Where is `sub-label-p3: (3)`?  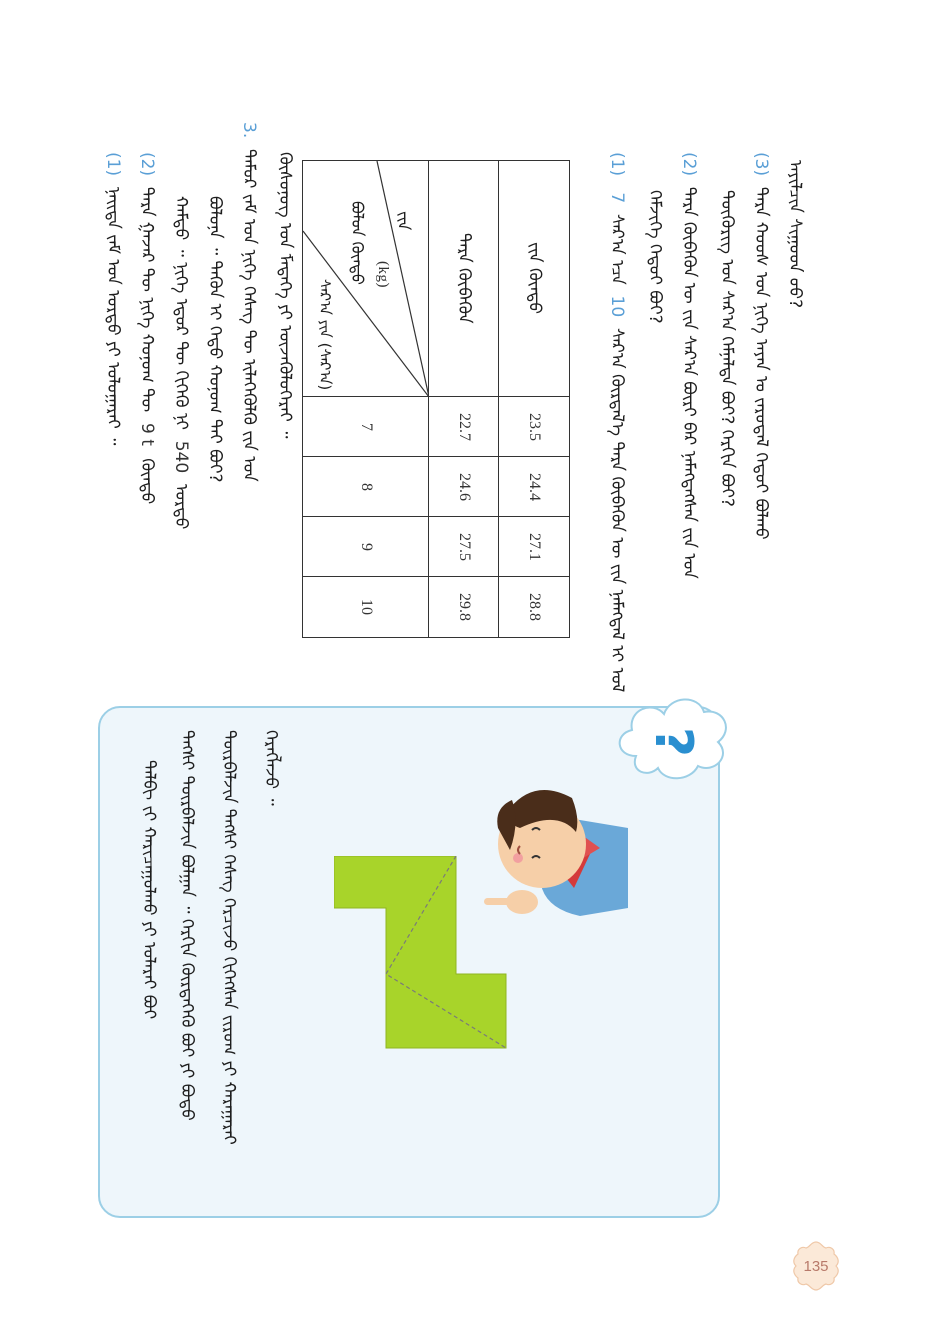
sub-label-p3: (3) is located at coordinates (761, 164).